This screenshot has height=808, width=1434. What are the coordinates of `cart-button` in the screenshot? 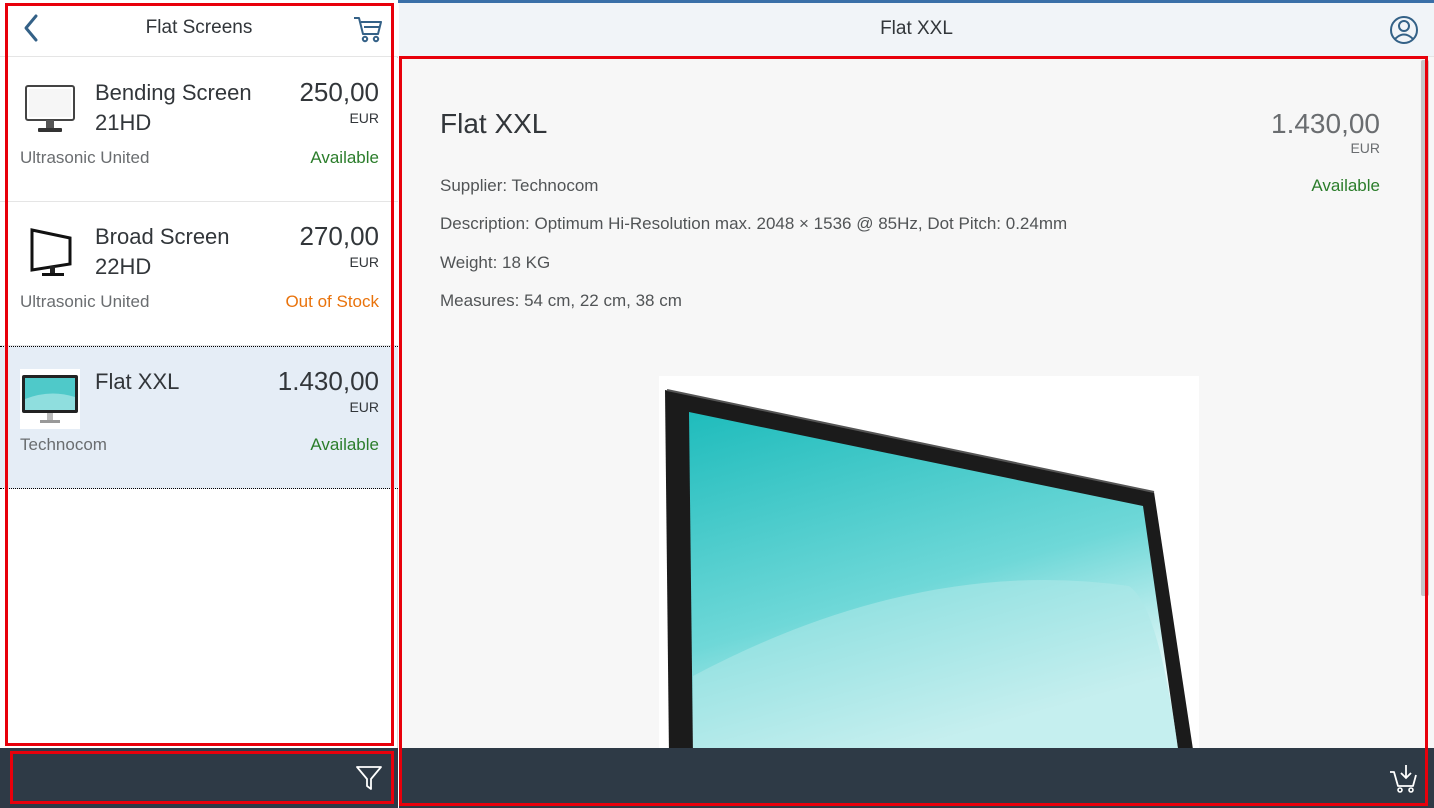 It's located at (368, 29).